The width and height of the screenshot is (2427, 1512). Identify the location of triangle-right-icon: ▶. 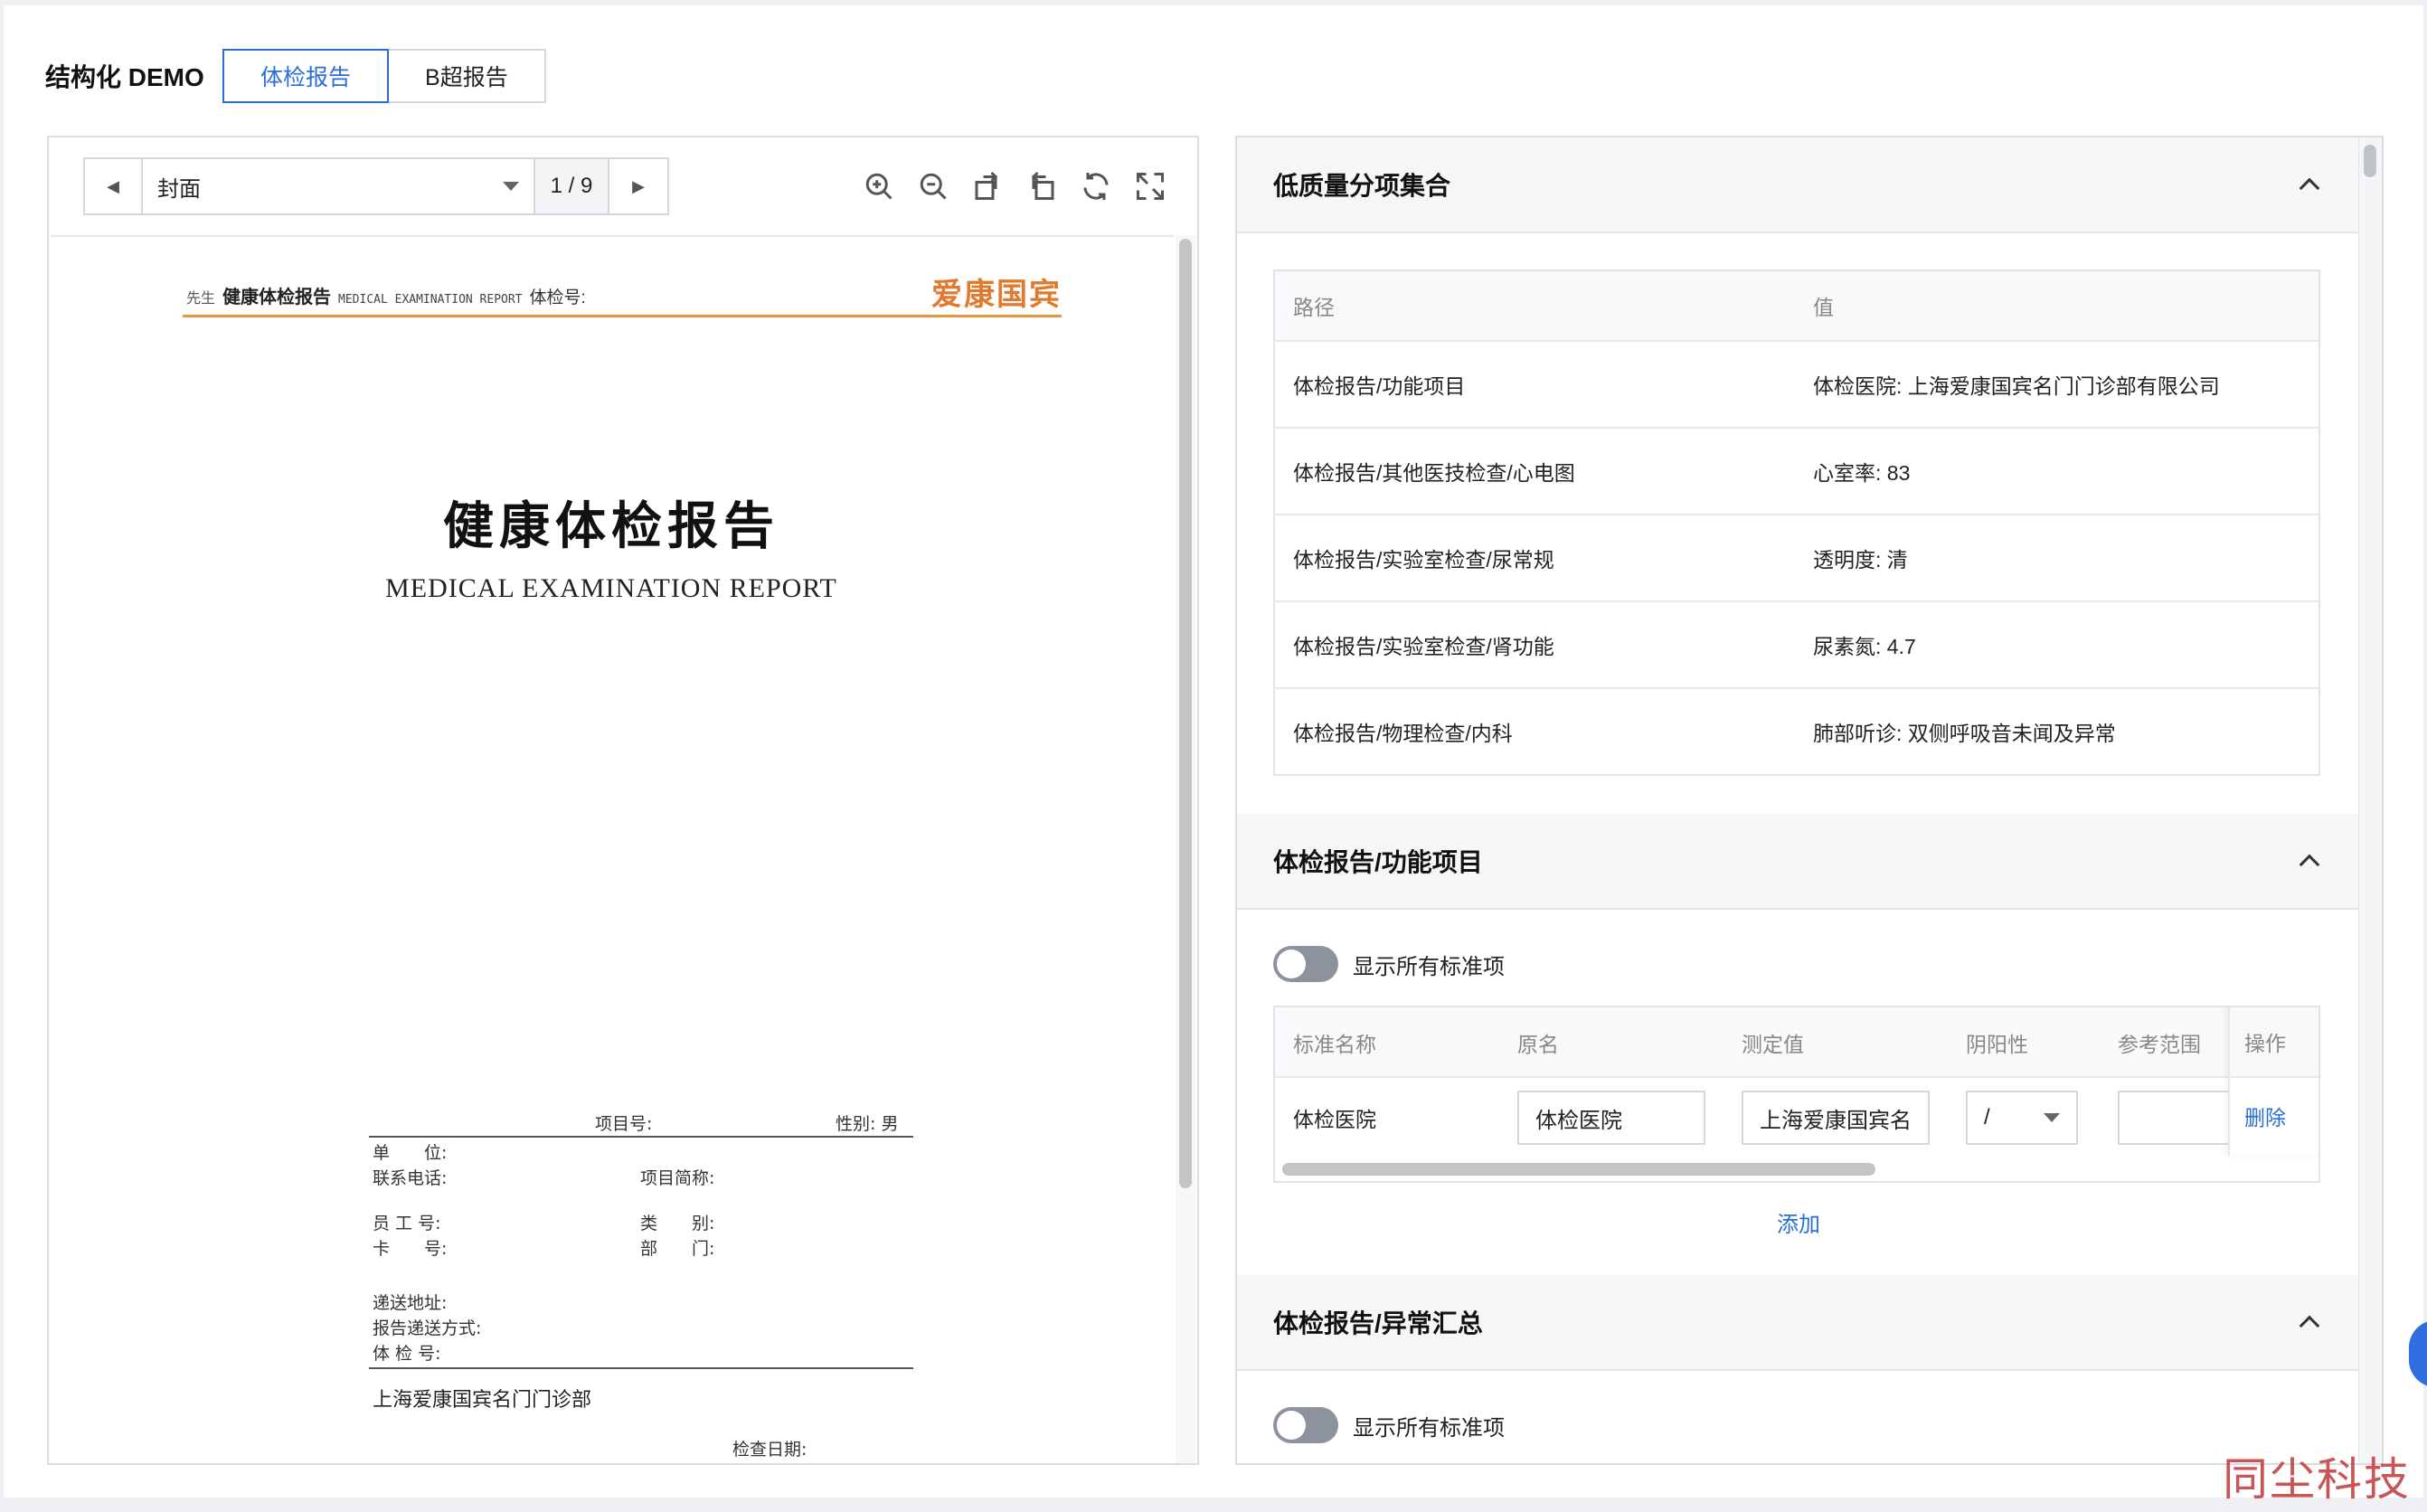
(638, 185).